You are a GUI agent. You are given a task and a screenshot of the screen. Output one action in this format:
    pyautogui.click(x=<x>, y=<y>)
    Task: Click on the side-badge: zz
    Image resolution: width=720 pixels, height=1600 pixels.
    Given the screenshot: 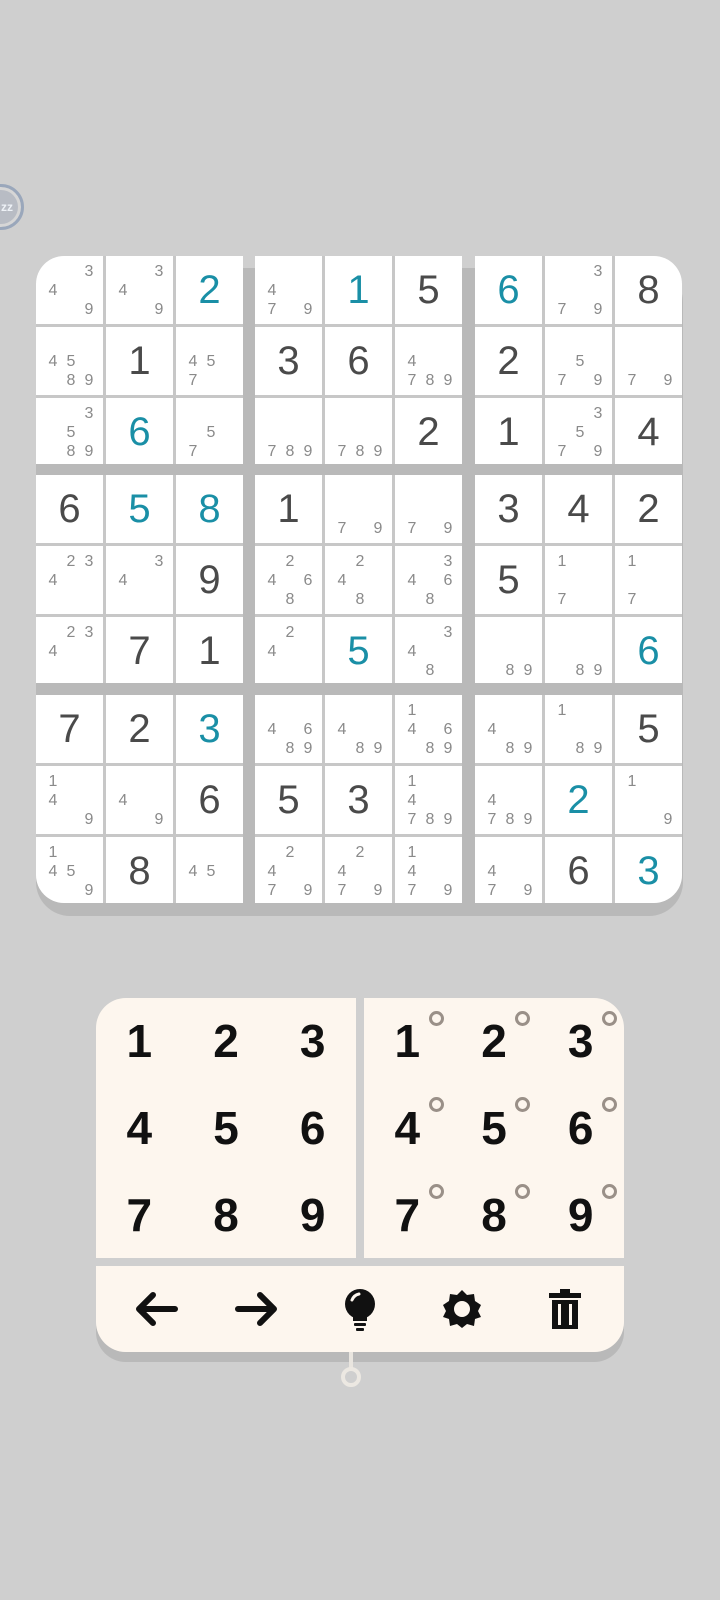 What is the action you would take?
    pyautogui.click(x=12, y=207)
    